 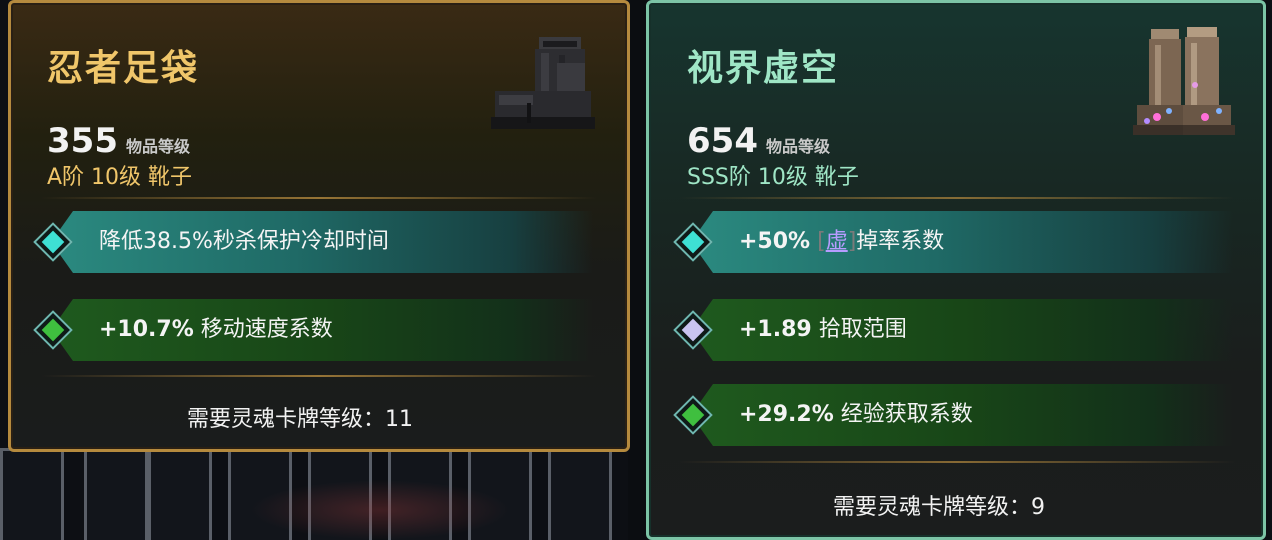 I want to click on affix-text: +10.7% 移动速度系数, so click(x=216, y=330).